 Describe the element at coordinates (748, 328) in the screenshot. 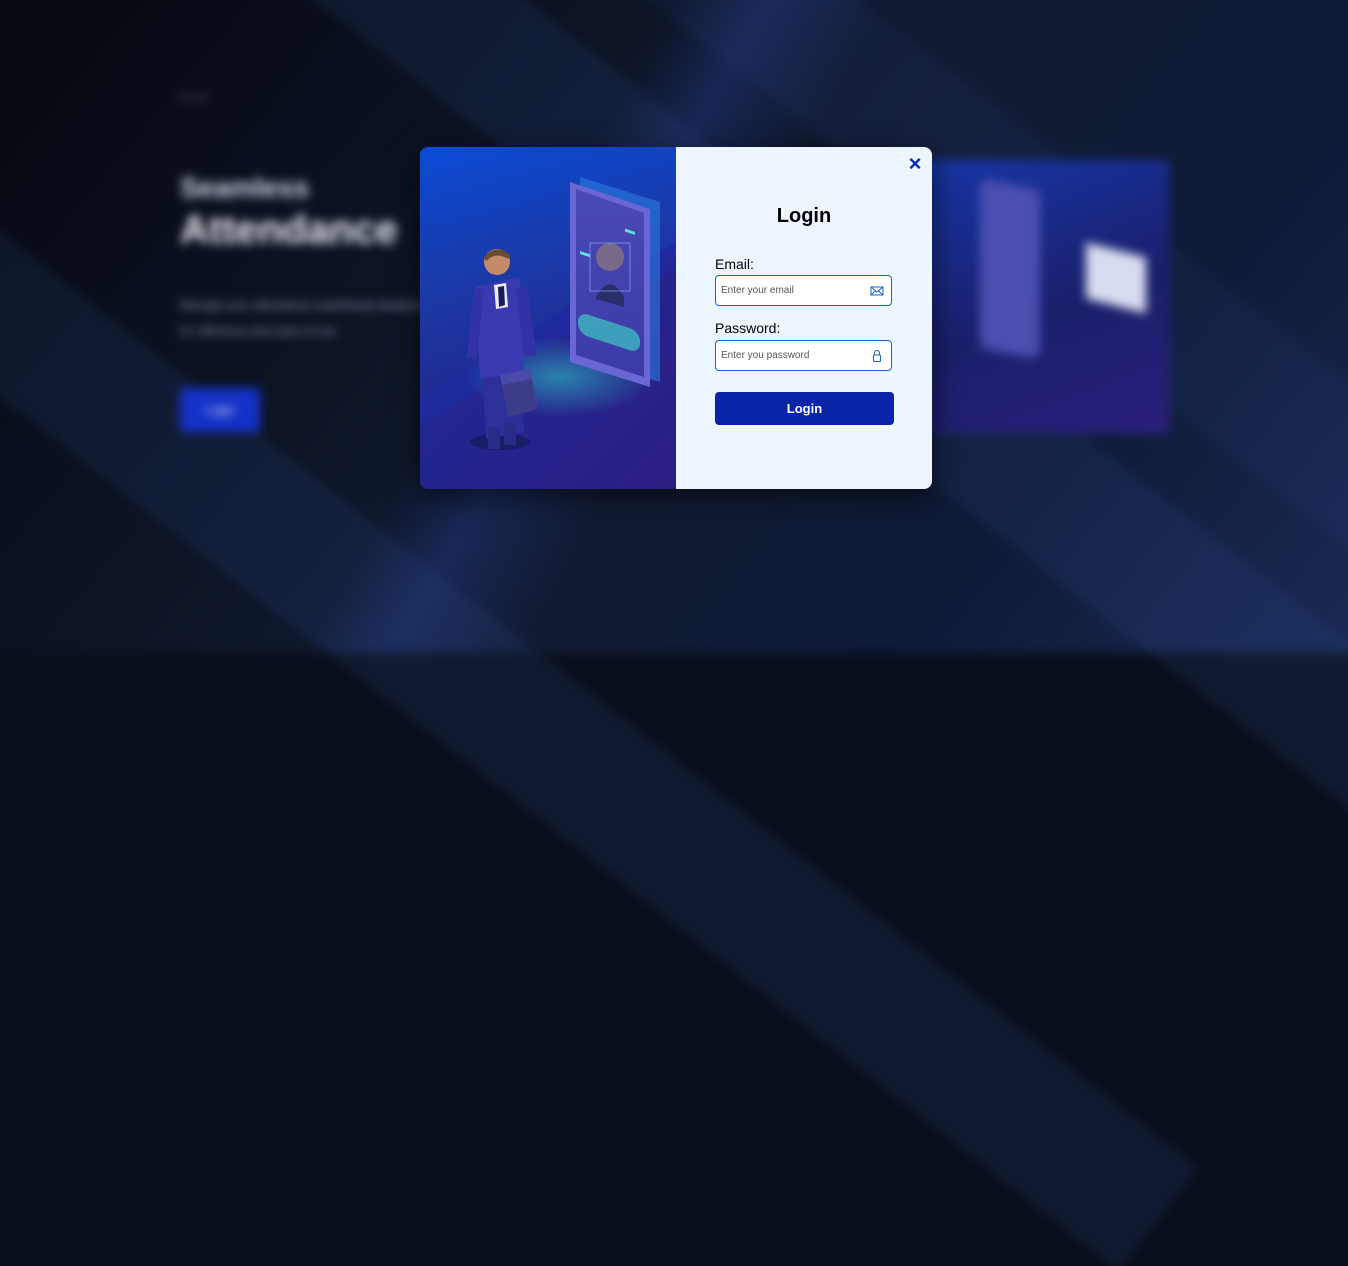

I see `password-label: Password:` at that location.